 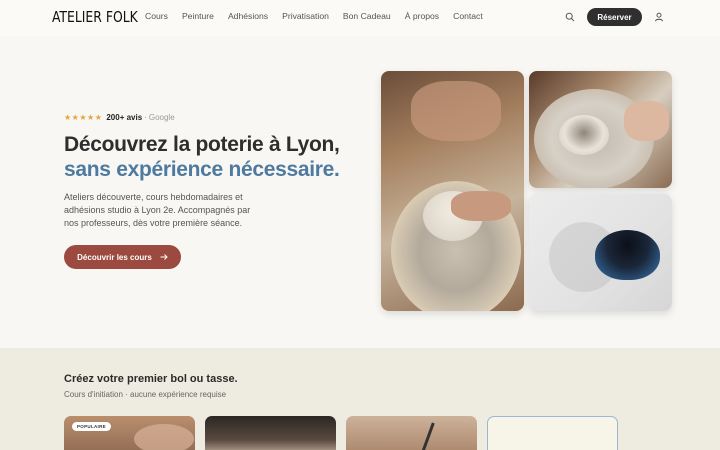 What do you see at coordinates (600, 252) in the screenshot?
I see `hero-photo-ceramic-bowl` at bounding box center [600, 252].